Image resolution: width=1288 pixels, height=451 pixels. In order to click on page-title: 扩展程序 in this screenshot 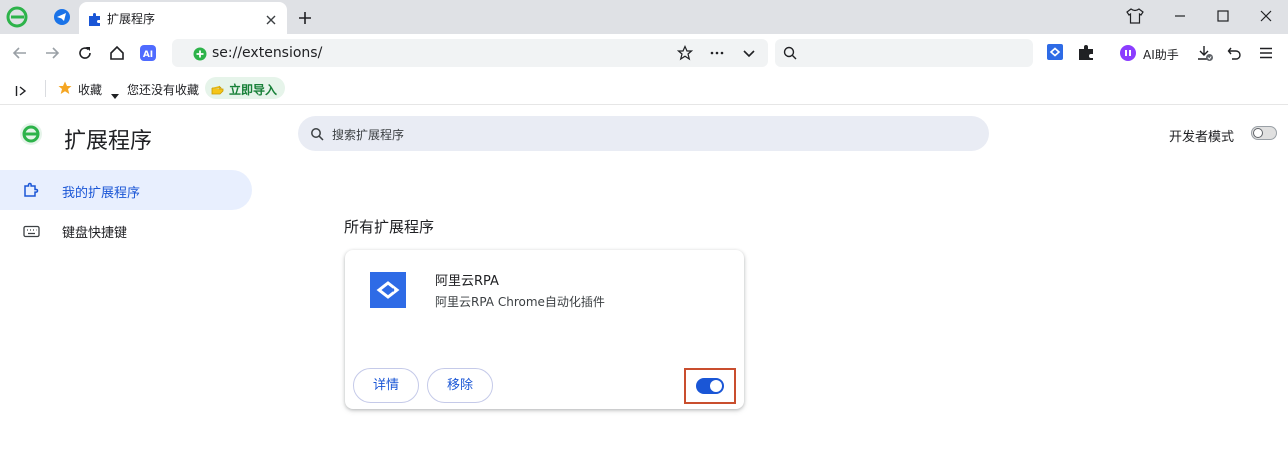, I will do `click(108, 141)`.